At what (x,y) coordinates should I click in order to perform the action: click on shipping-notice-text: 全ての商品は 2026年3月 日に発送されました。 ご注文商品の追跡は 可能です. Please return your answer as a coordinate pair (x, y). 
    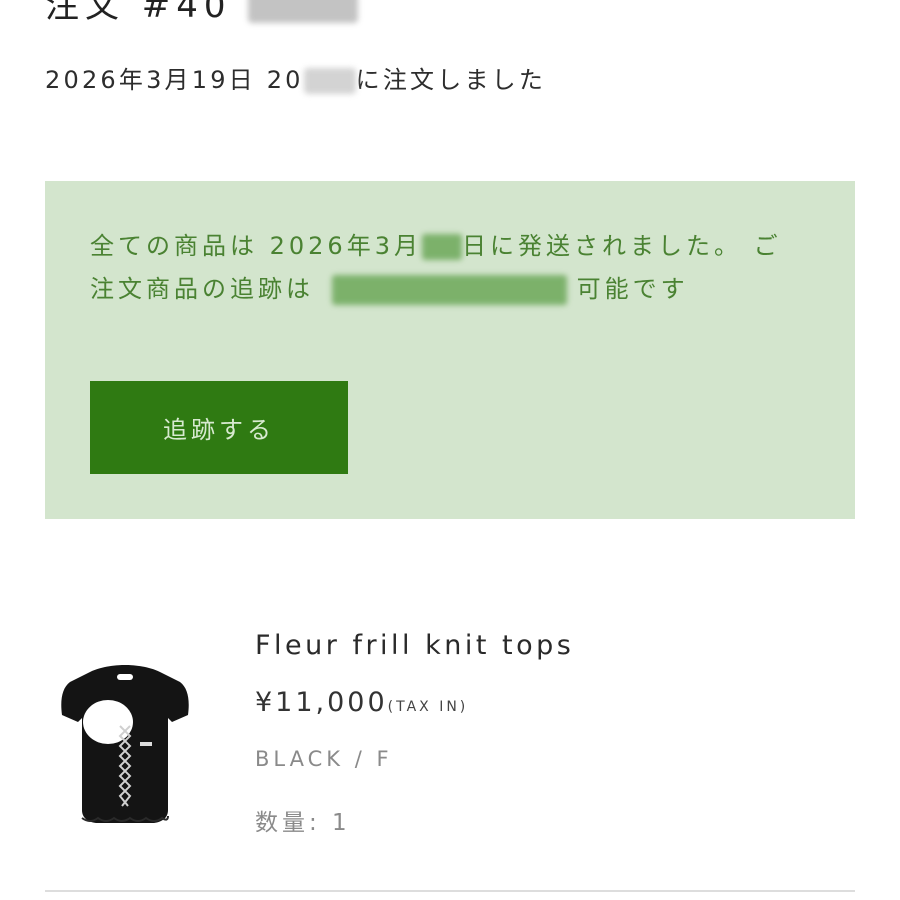
    Looking at the image, I should click on (440, 268).